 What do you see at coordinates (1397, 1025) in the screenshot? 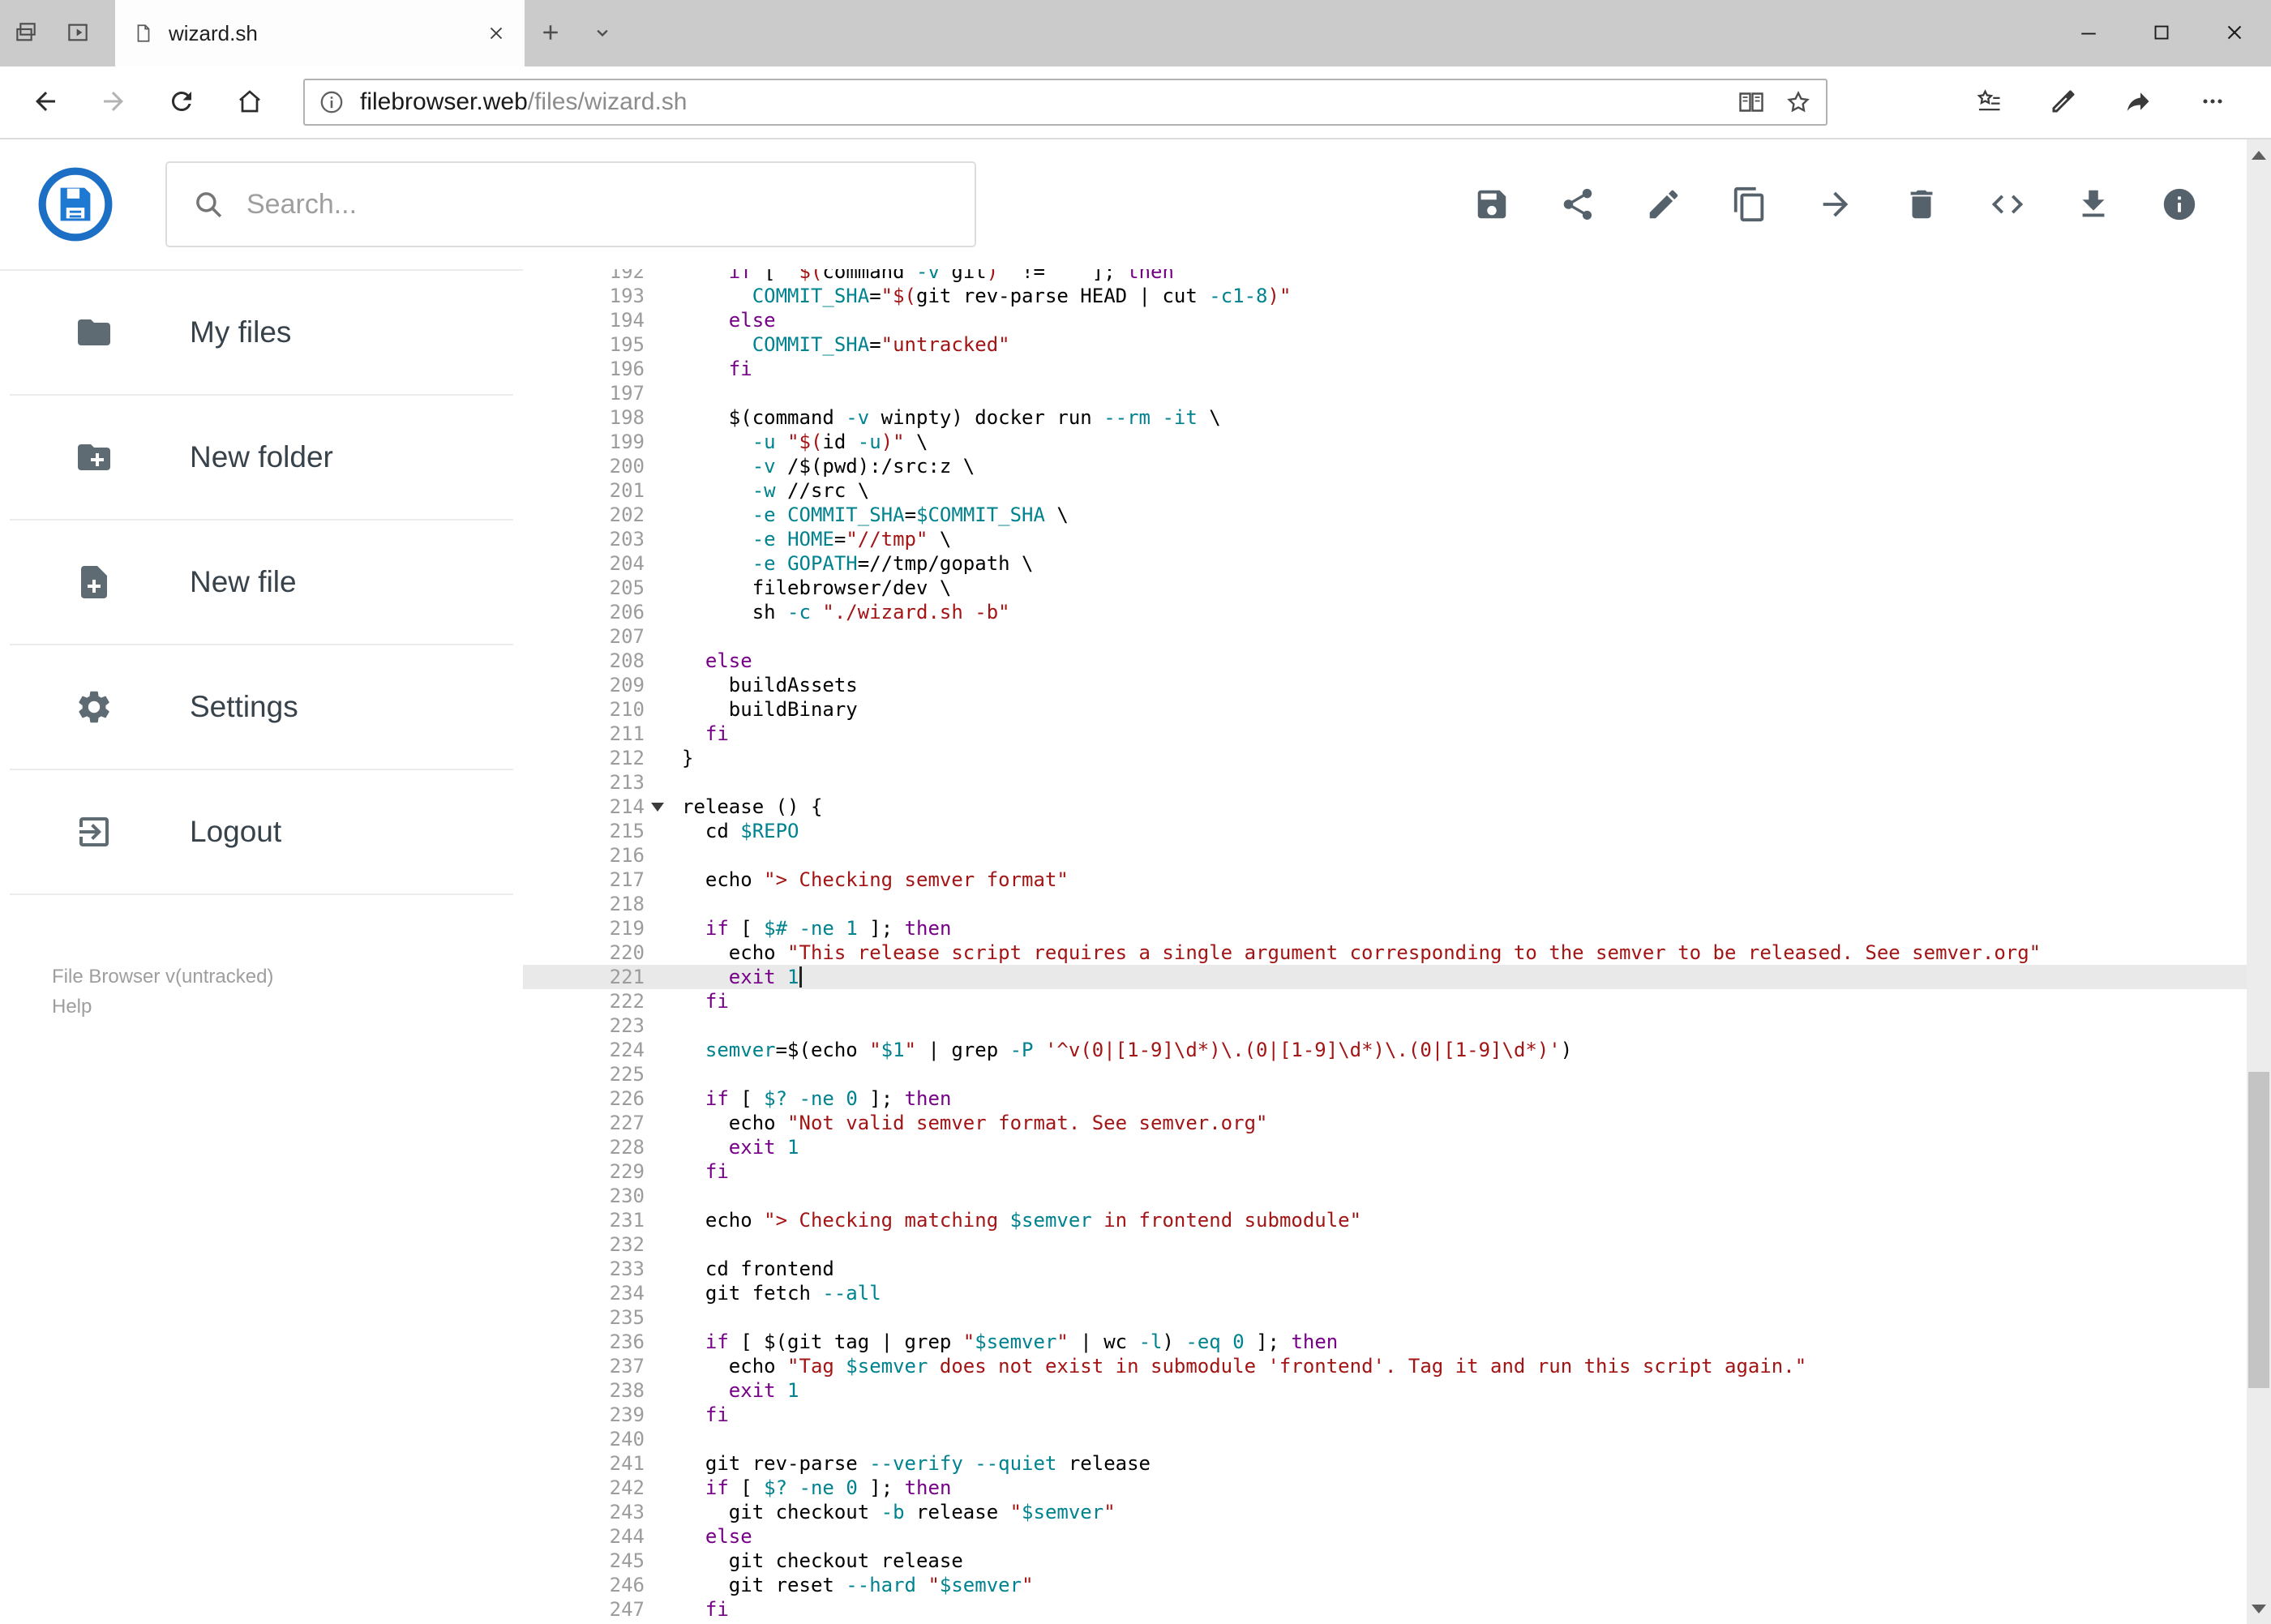
I see `code-line-223: 223` at bounding box center [1397, 1025].